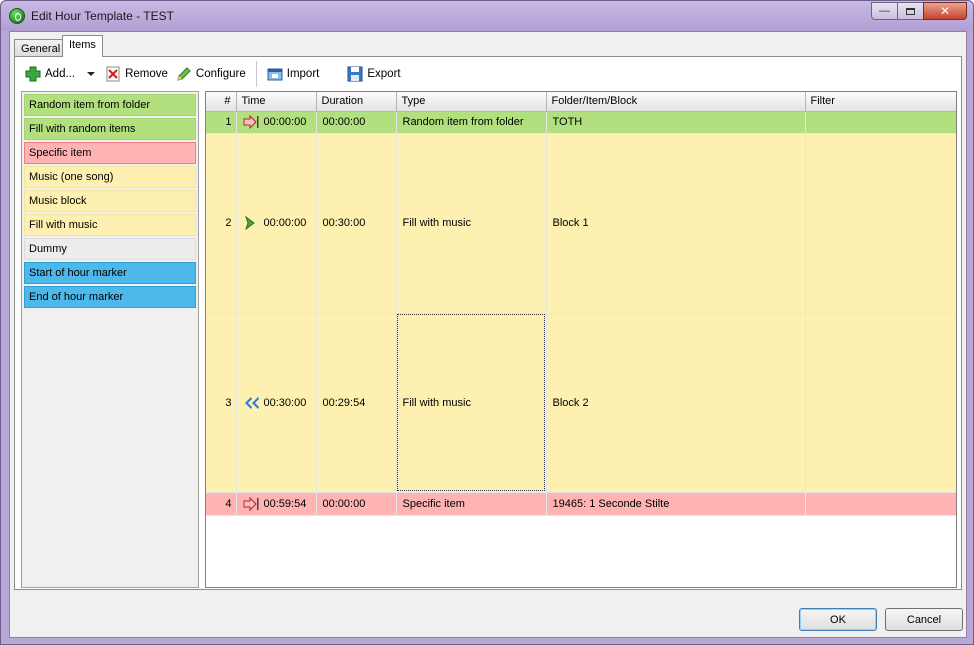 Image resolution: width=974 pixels, height=645 pixels. What do you see at coordinates (110, 225) in the screenshot?
I see `palette-item: Fill with music` at bounding box center [110, 225].